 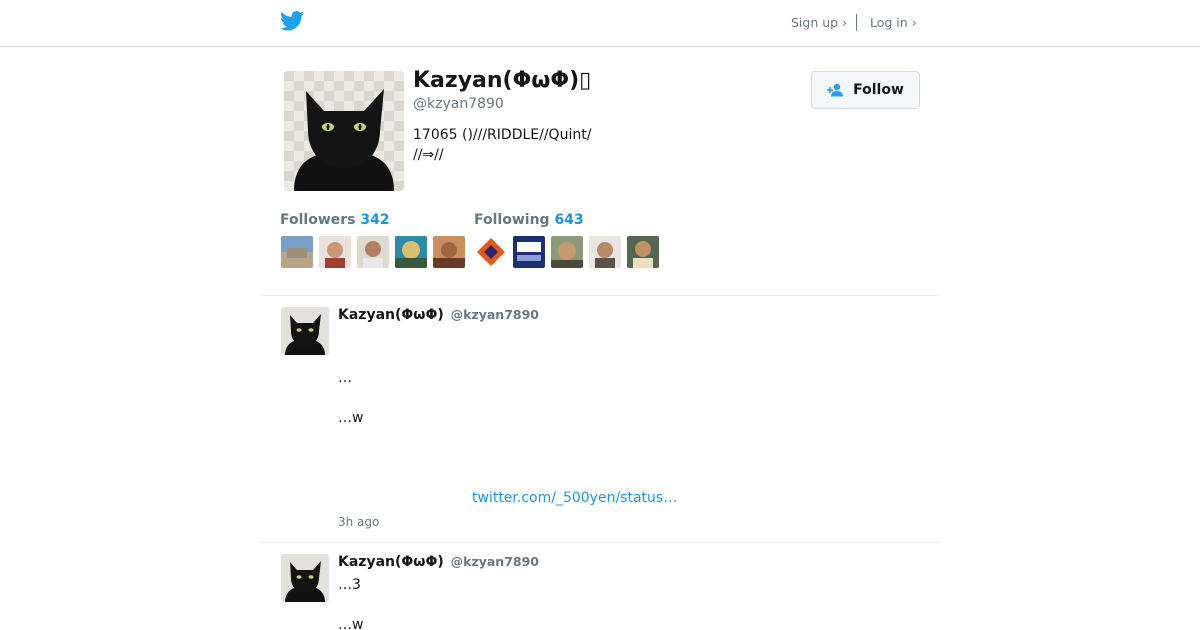 I want to click on profile-name: Kazyan(ΦωΦ)▯, so click(x=502, y=80).